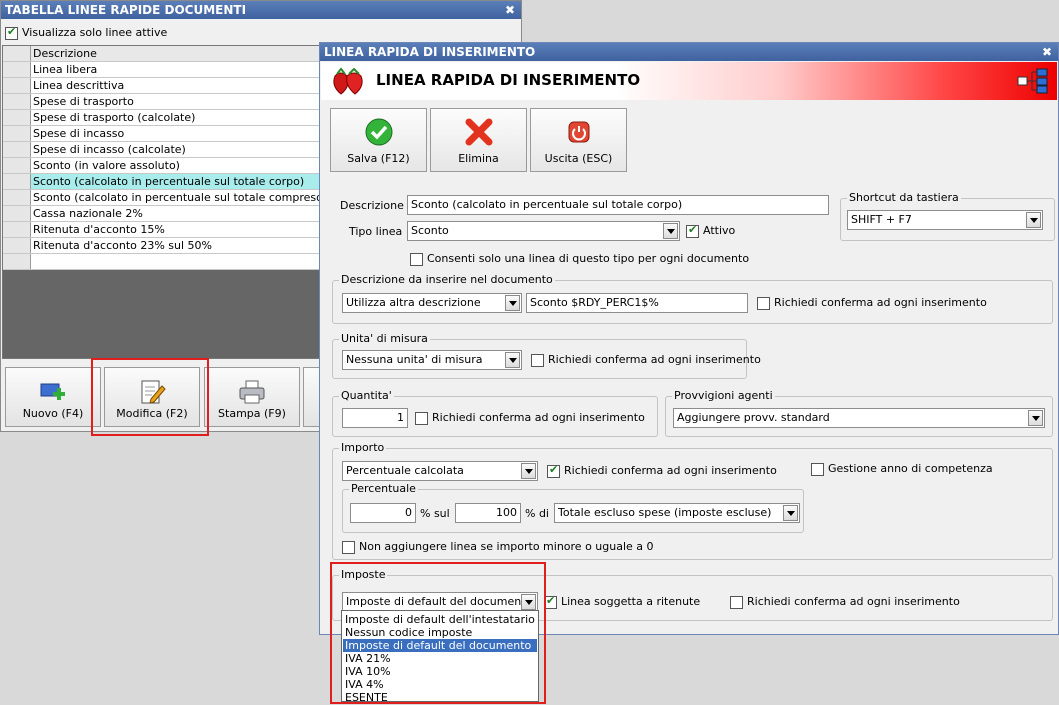 The width and height of the screenshot is (1059, 705). What do you see at coordinates (384, 338) in the screenshot?
I see `uom-title: Unita' di misura` at bounding box center [384, 338].